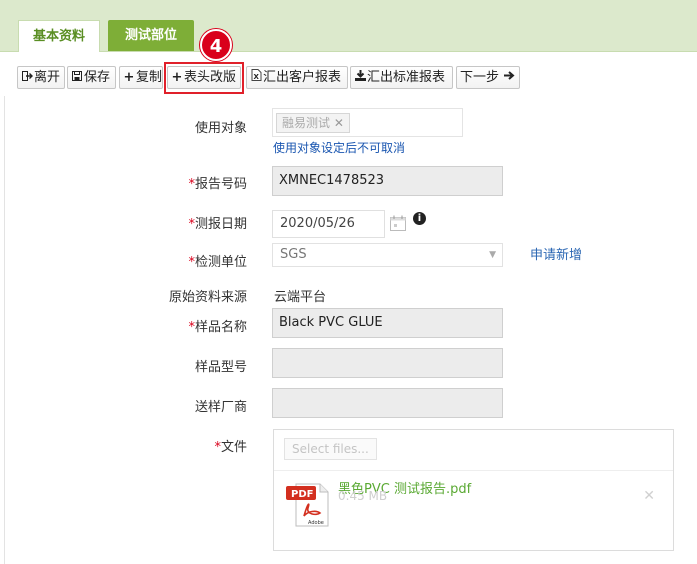 The width and height of the screenshot is (697, 564). I want to click on use-target-hint: 使用对象设定后不可取消, so click(339, 148).